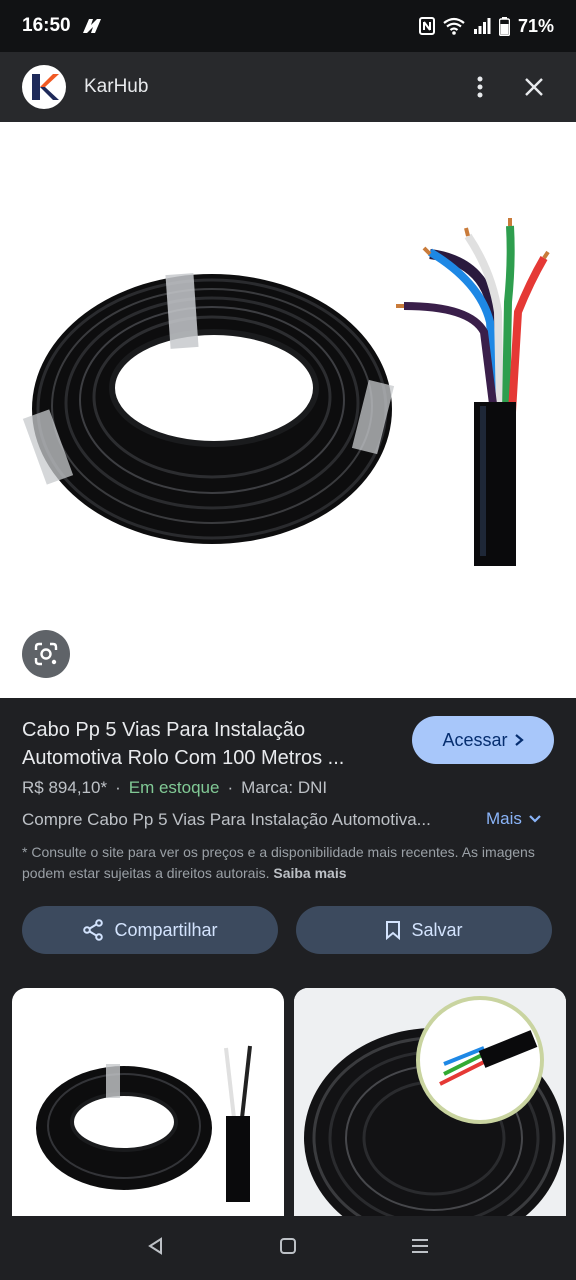  I want to click on share-label: Compartilhar, so click(166, 929).